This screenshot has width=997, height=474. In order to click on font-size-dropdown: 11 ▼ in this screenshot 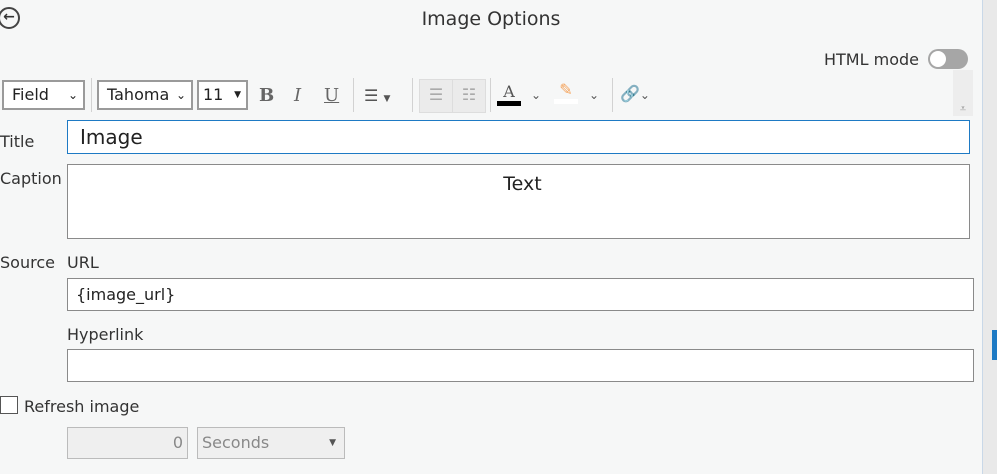, I will do `click(222, 95)`.